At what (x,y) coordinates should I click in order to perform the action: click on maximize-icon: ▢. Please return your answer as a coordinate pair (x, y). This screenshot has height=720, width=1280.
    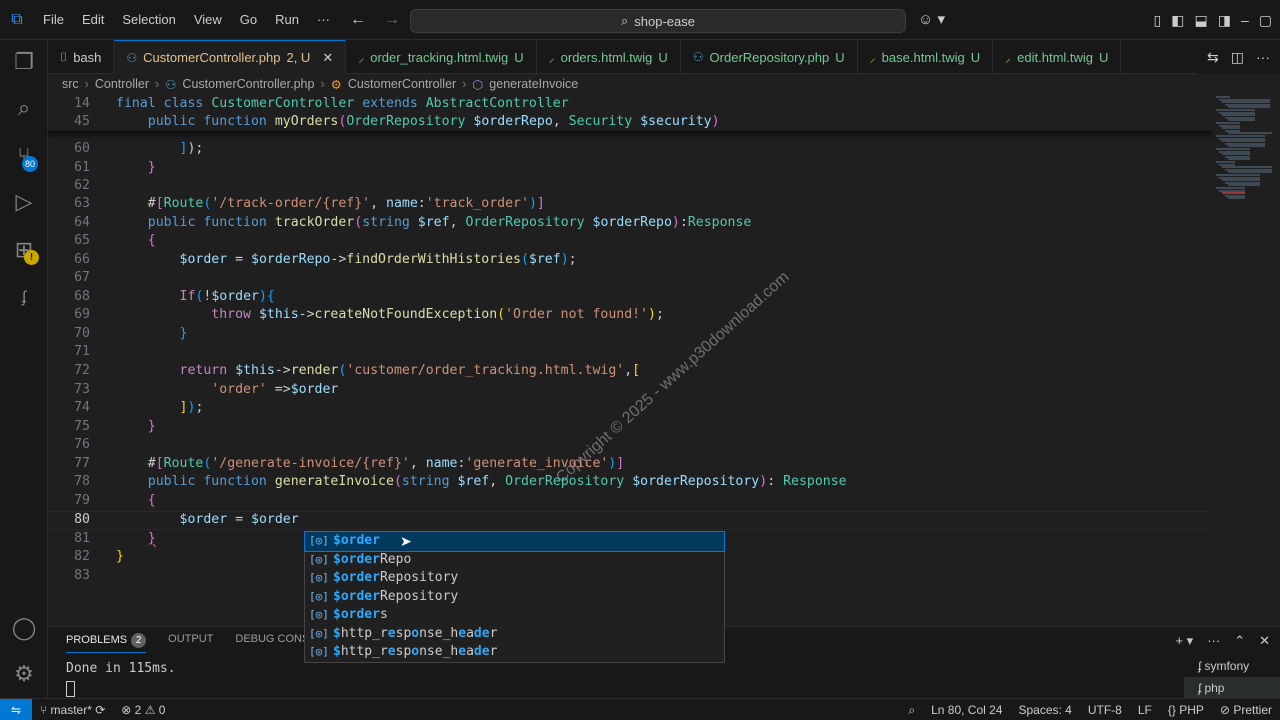
    Looking at the image, I should click on (1265, 20).